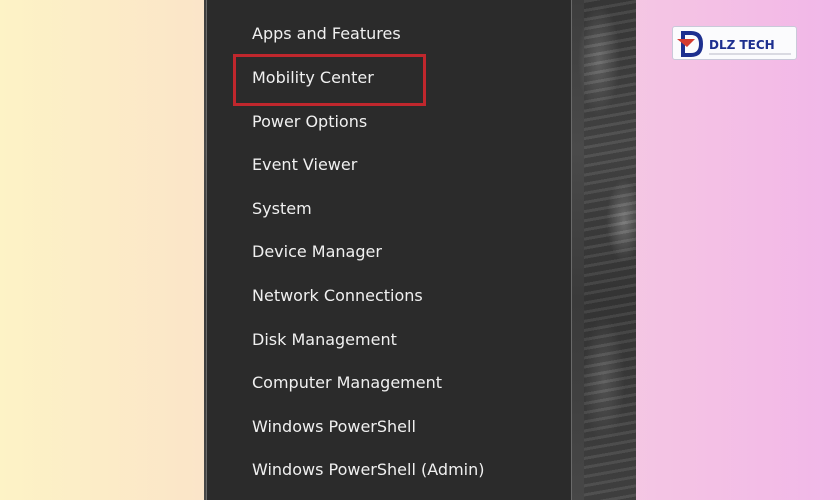  I want to click on menu-item-apps-and-features: Apps and Features, so click(326, 34).